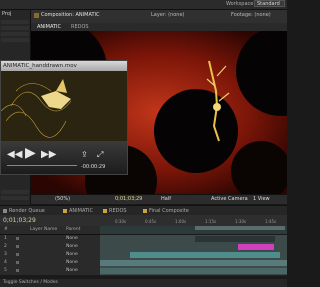 The width and height of the screenshot is (320, 287). What do you see at coordinates (42, 165) in the screenshot?
I see `scrubber-bar` at bounding box center [42, 165].